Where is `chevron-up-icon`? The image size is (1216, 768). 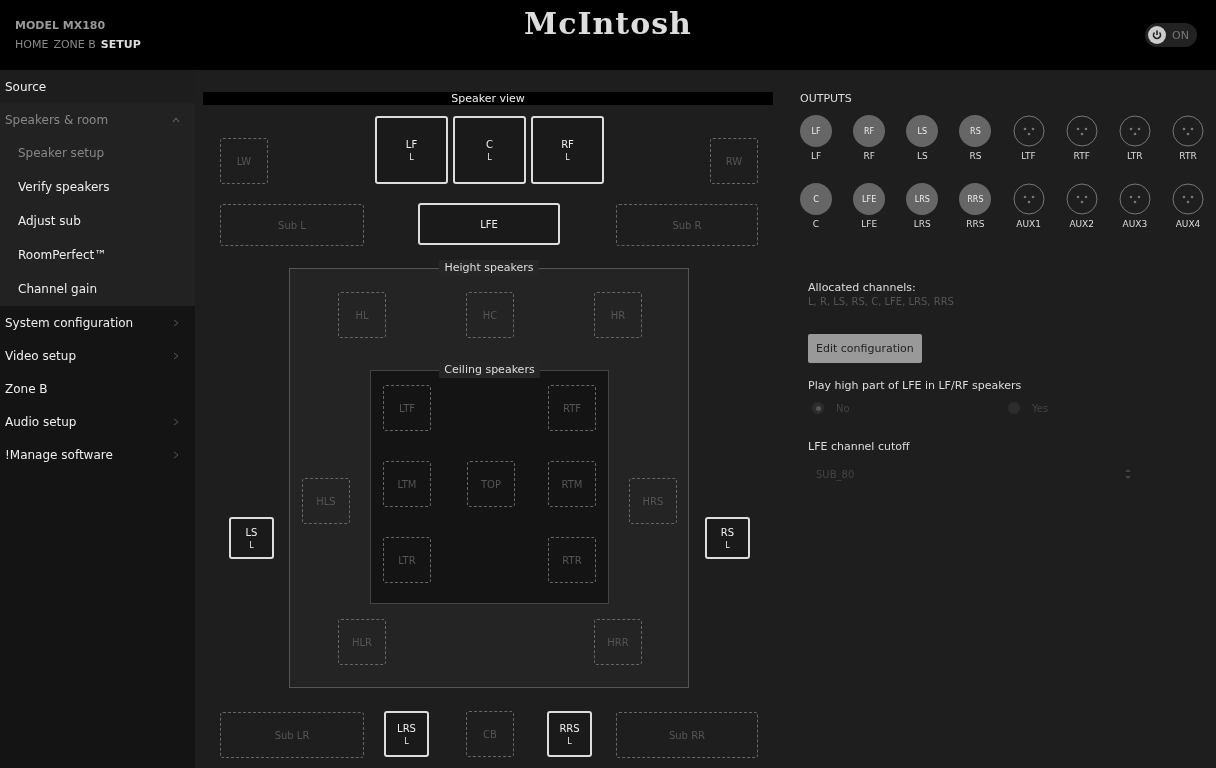
chevron-up-icon is located at coordinates (176, 119).